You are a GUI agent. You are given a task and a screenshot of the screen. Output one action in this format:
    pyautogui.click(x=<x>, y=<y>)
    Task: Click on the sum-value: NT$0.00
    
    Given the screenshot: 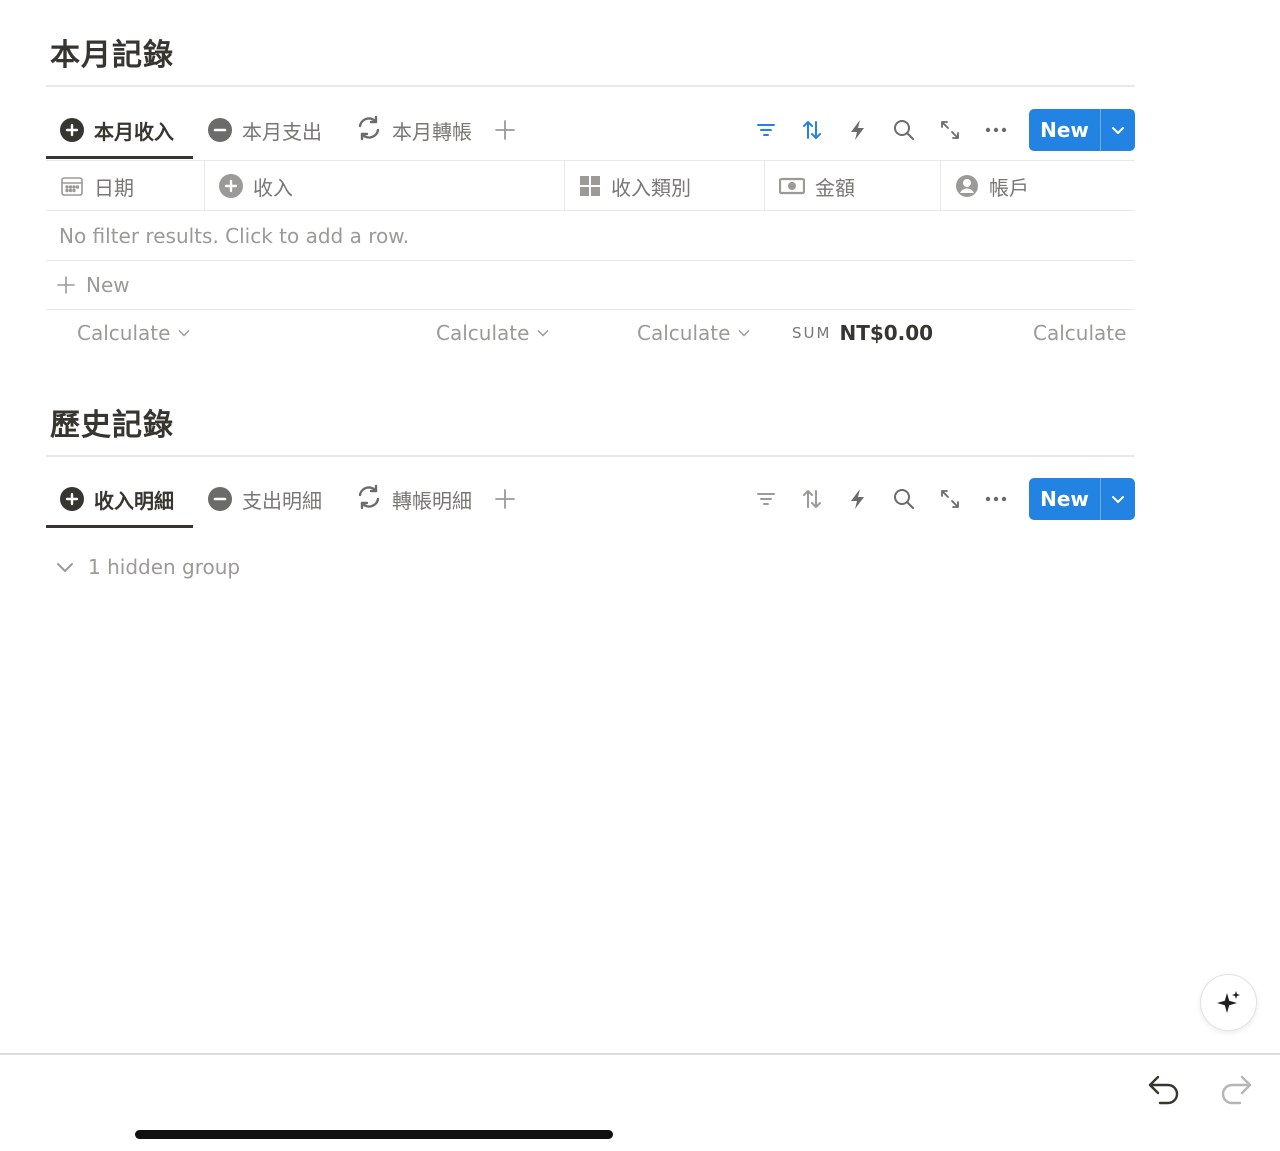 What is the action you would take?
    pyautogui.click(x=886, y=333)
    